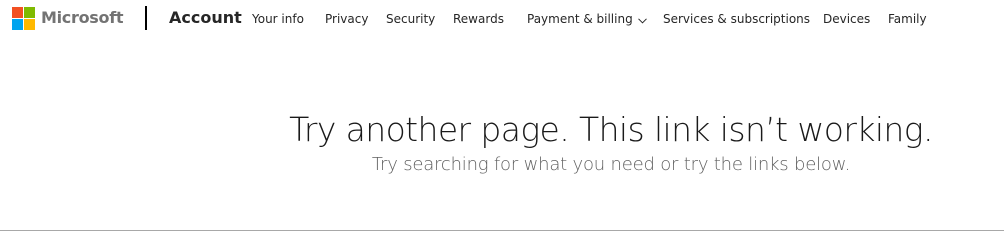  I want to click on nav-services-subscriptions: Services & subscriptions, so click(736, 19).